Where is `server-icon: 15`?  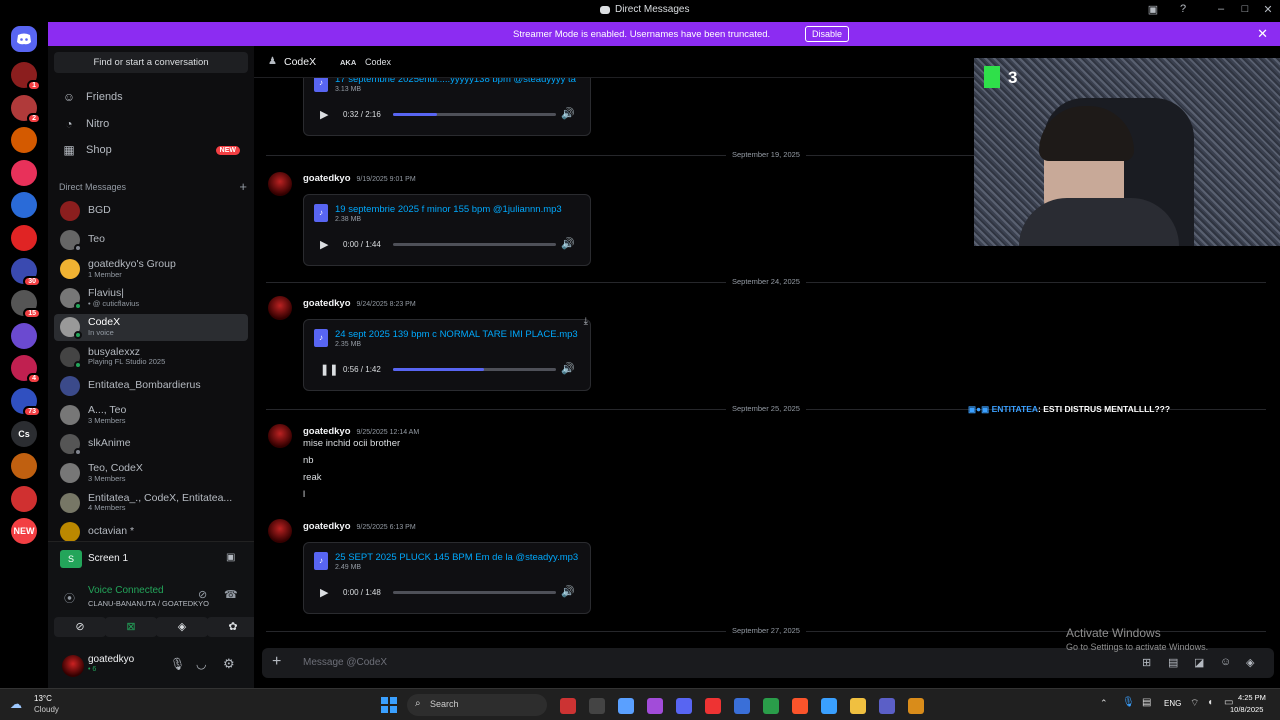 server-icon: 15 is located at coordinates (26, 305).